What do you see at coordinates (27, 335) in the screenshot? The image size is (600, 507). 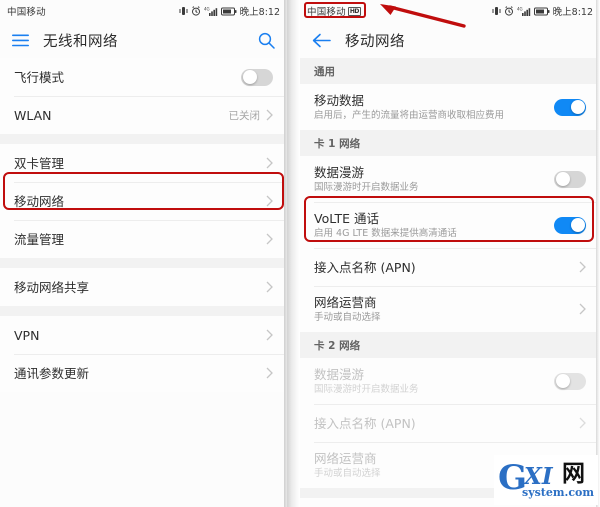 I see `list-item-label: VPN` at bounding box center [27, 335].